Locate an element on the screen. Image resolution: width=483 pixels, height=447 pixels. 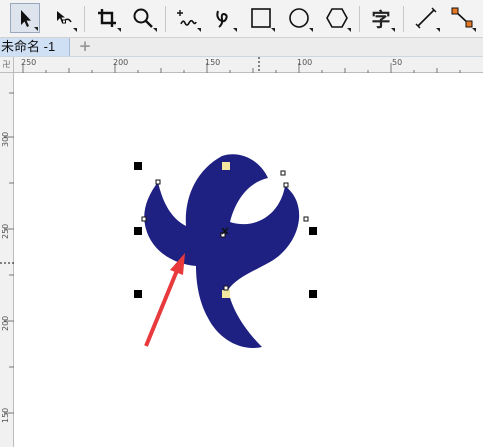
crop-tool-button is located at coordinates (107, 18).